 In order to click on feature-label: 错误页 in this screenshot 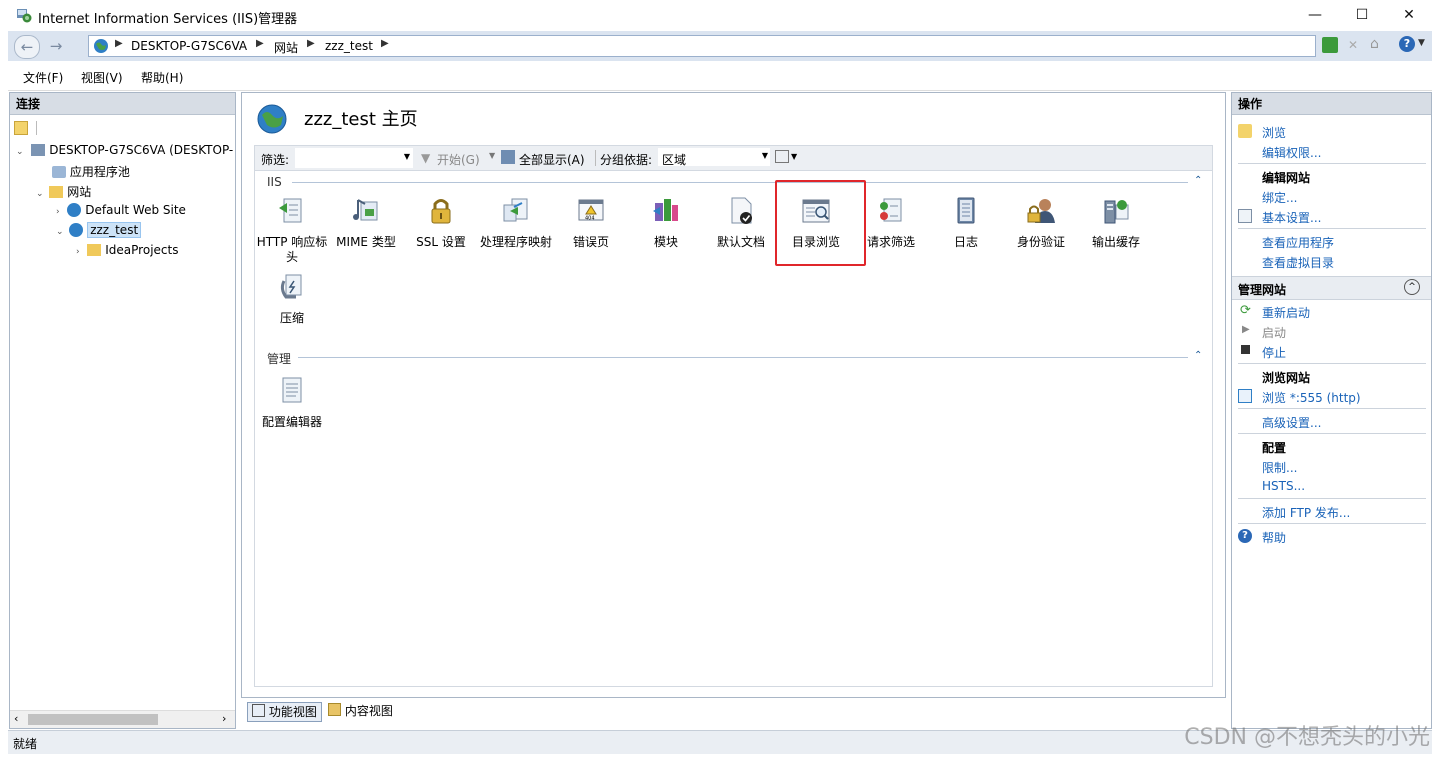, I will do `click(590, 242)`.